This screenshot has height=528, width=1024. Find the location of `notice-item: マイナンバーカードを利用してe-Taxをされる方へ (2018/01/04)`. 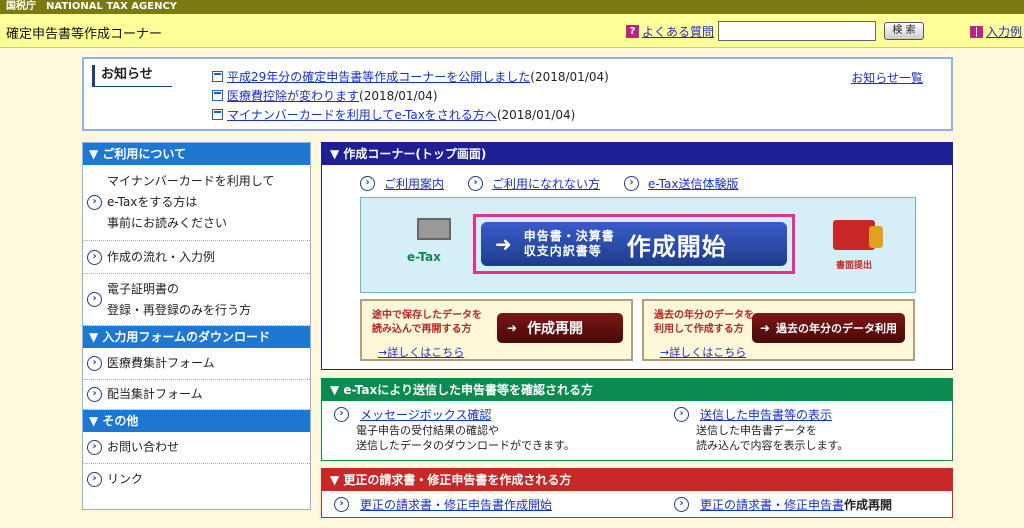

notice-item: マイナンバーカードを利用してe-Taxをされる方へ (2018/01/04) is located at coordinates (410, 114).